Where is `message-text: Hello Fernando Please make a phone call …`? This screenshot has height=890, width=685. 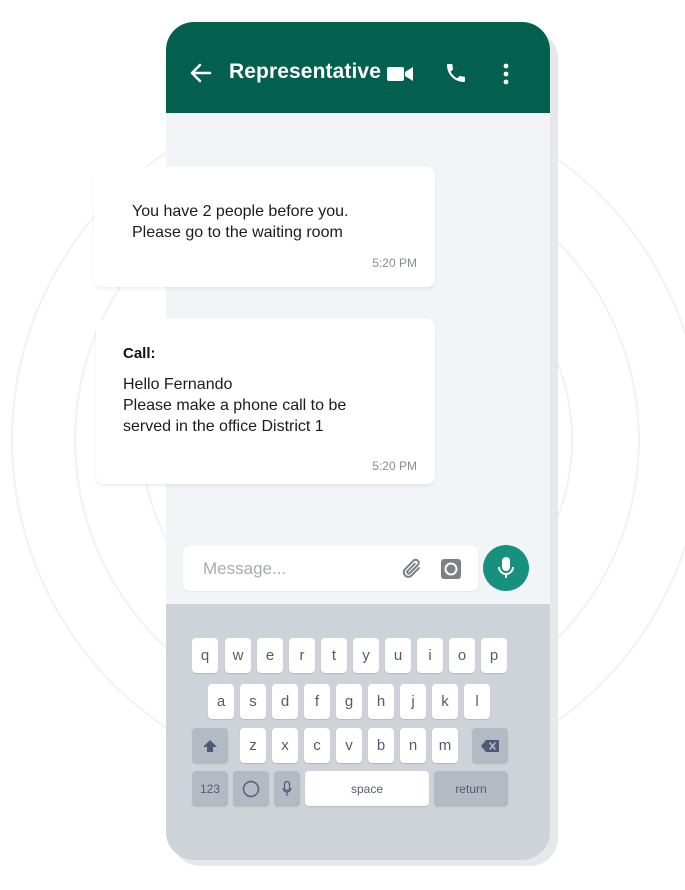
message-text: Hello Fernando Please make a phone call … is located at coordinates (235, 405).